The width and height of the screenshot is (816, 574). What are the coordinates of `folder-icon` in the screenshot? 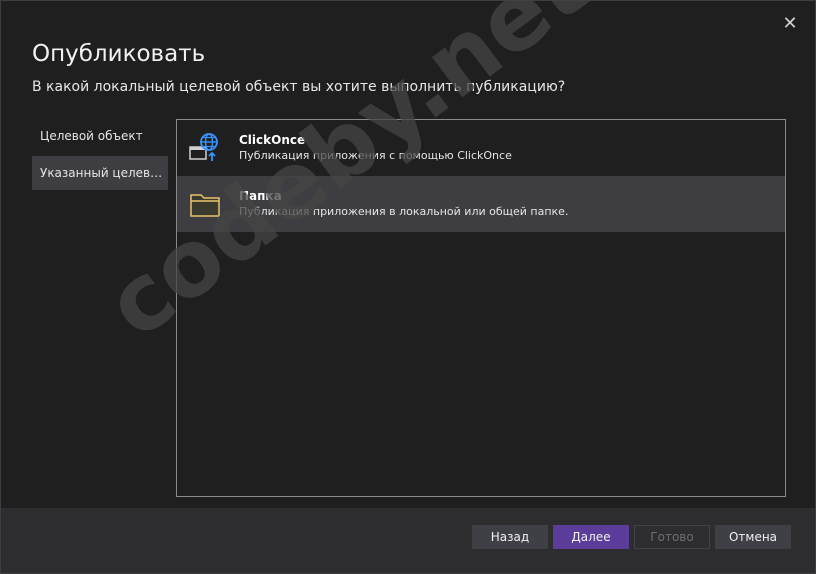 It's located at (205, 205).